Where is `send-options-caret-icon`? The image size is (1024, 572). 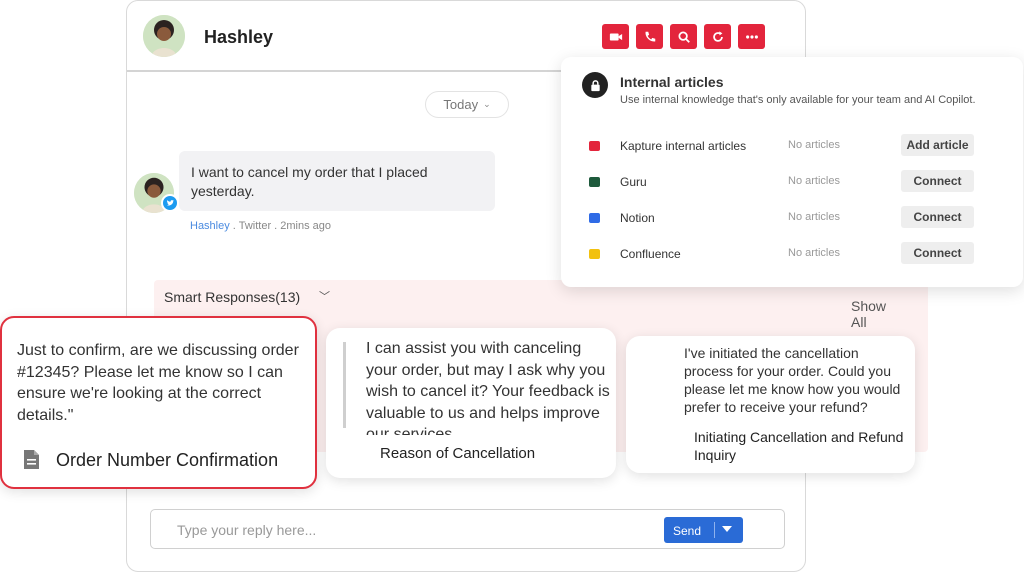 send-options-caret-icon is located at coordinates (727, 529).